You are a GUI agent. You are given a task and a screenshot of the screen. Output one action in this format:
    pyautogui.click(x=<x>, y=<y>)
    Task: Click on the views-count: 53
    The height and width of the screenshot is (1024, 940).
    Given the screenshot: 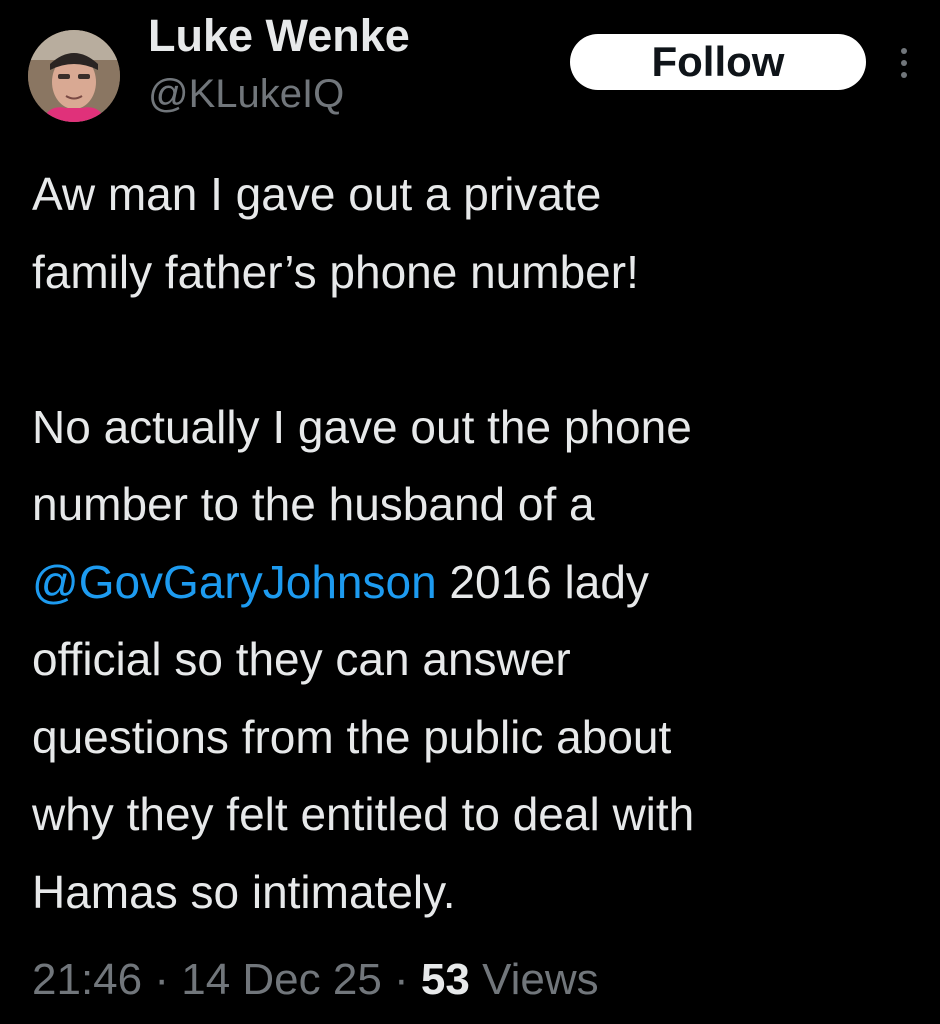 What is the action you would take?
    pyautogui.click(x=445, y=979)
    